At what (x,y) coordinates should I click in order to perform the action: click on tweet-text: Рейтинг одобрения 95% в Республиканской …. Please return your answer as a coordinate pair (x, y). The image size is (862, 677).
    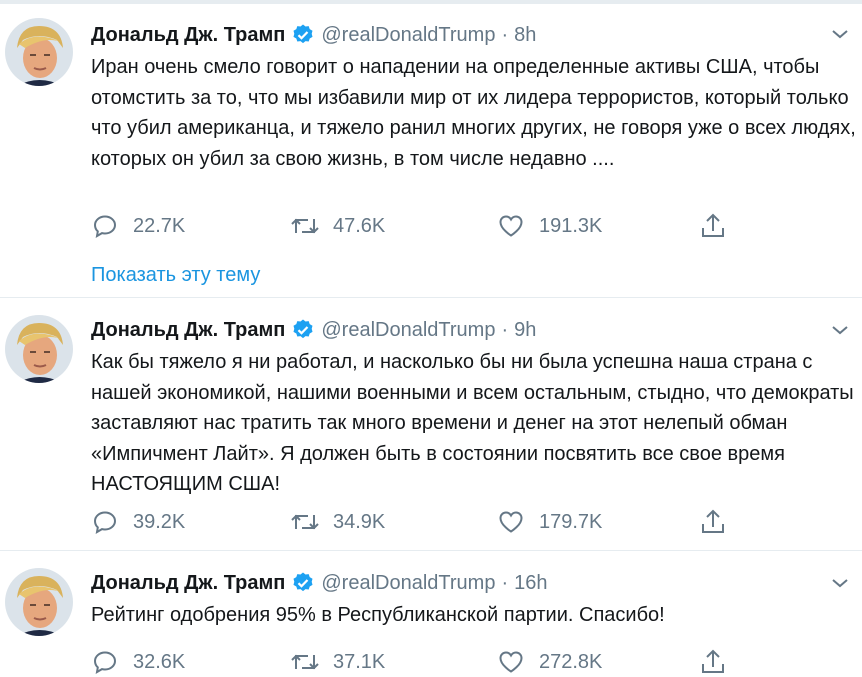
    Looking at the image, I should click on (378, 615).